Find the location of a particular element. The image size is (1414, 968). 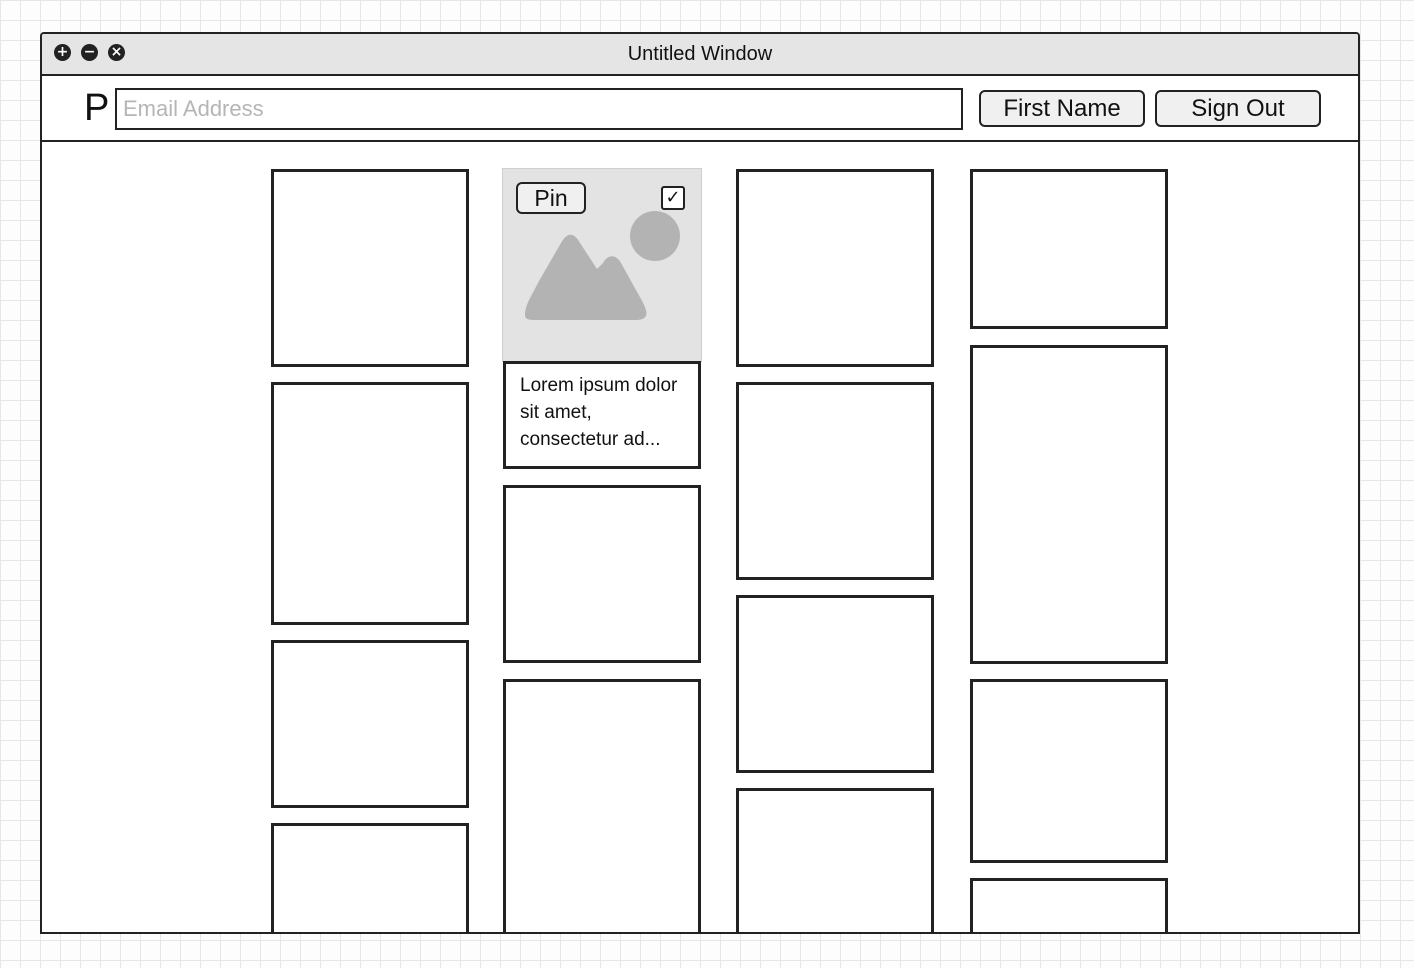

sign-out-button: Sign Out is located at coordinates (1238, 108).